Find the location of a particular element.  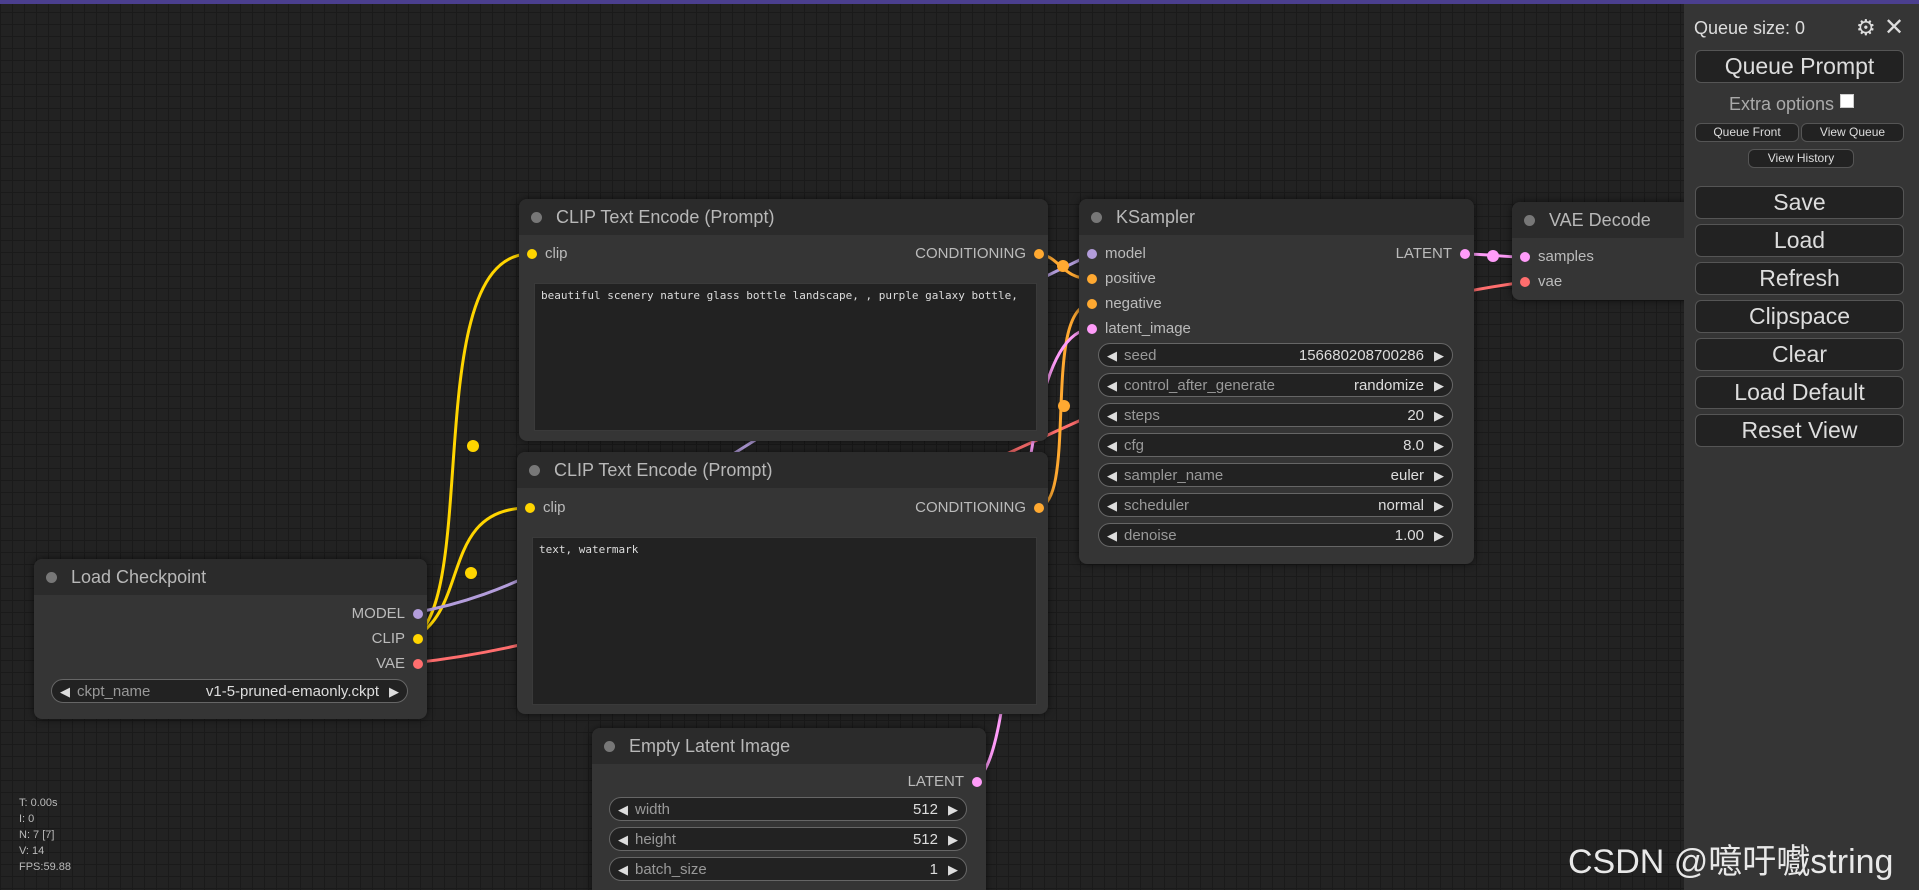

node-title: VAE Decode is located at coordinates (1612, 220).